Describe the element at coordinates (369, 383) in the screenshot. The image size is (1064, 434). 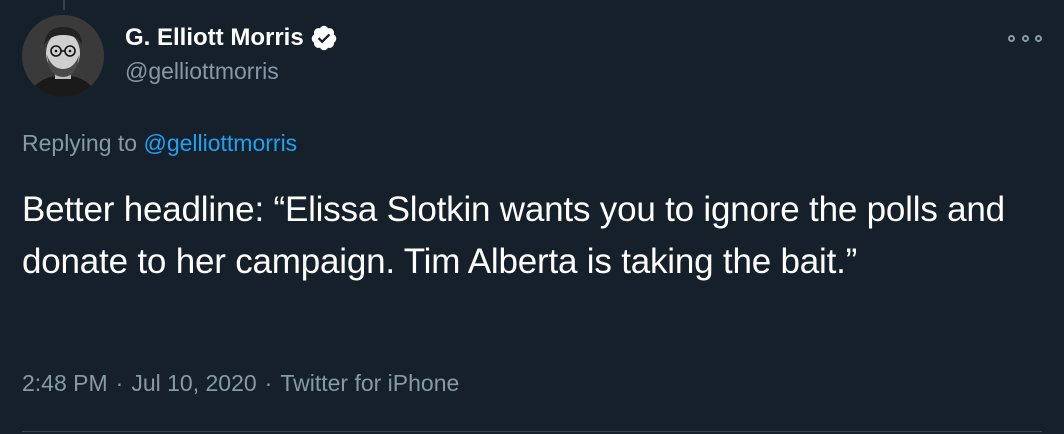
I see `tweet-source-link: Twitter for iPhone` at that location.